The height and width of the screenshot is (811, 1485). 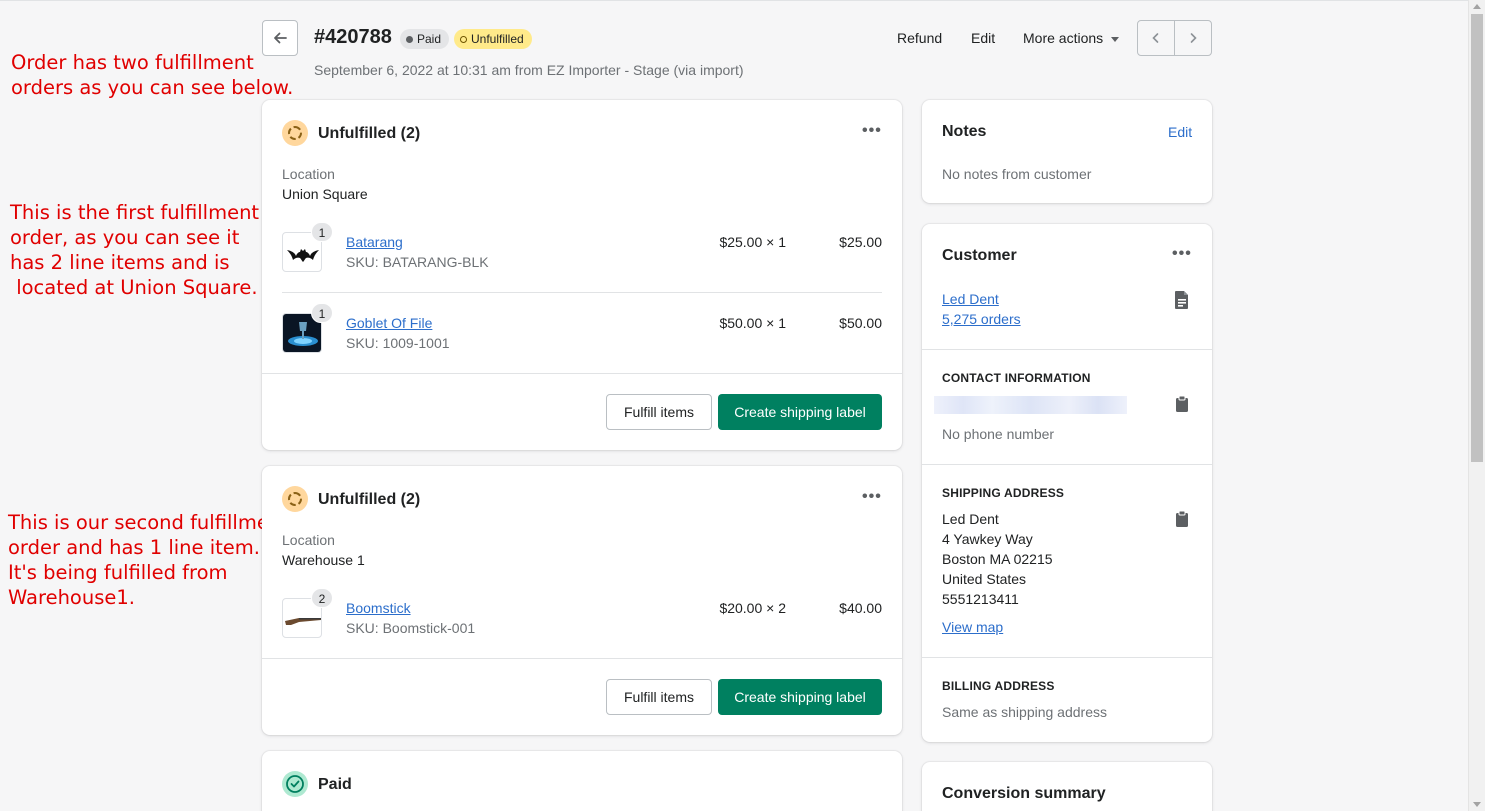 What do you see at coordinates (972, 627) in the screenshot?
I see `view-map-link: View map` at bounding box center [972, 627].